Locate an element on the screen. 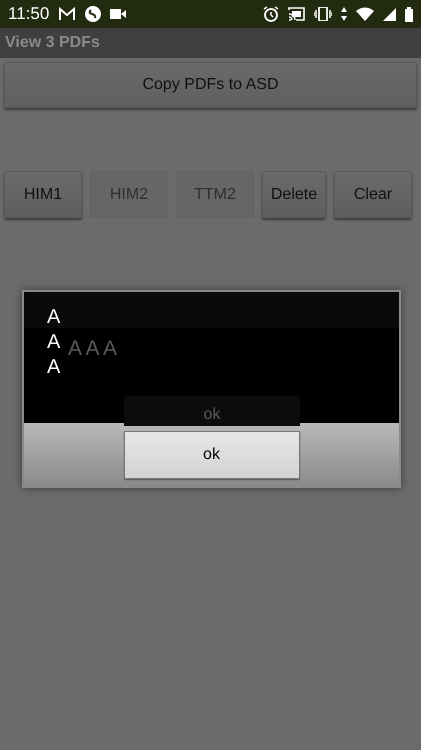 Image resolution: width=421 pixels, height=750 pixels. copy-button: Copy PDFs to ASD is located at coordinates (210, 85).